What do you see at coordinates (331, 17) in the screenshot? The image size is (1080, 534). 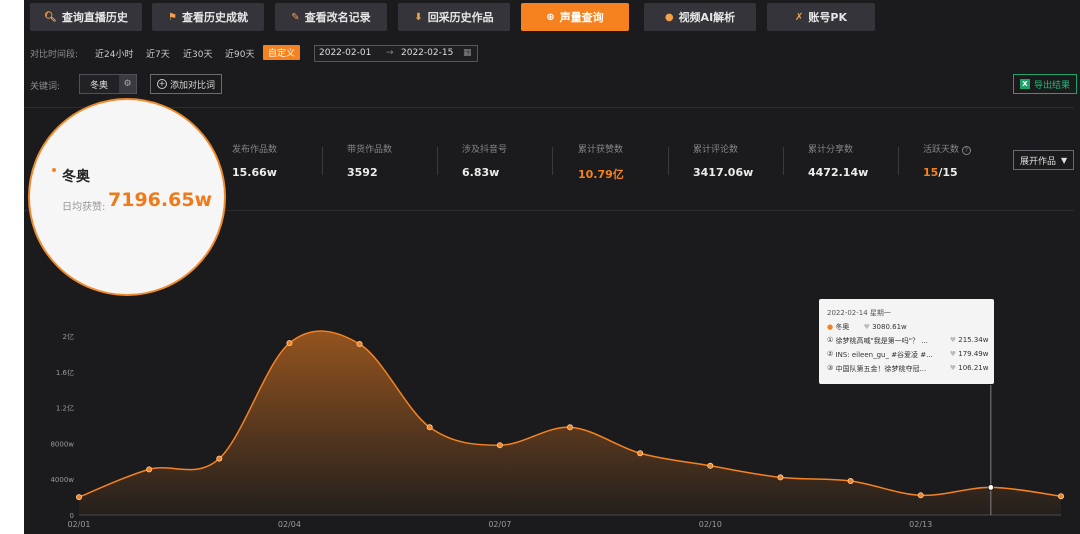 I see `tab-rename-history: ✎ 查看改名记录` at bounding box center [331, 17].